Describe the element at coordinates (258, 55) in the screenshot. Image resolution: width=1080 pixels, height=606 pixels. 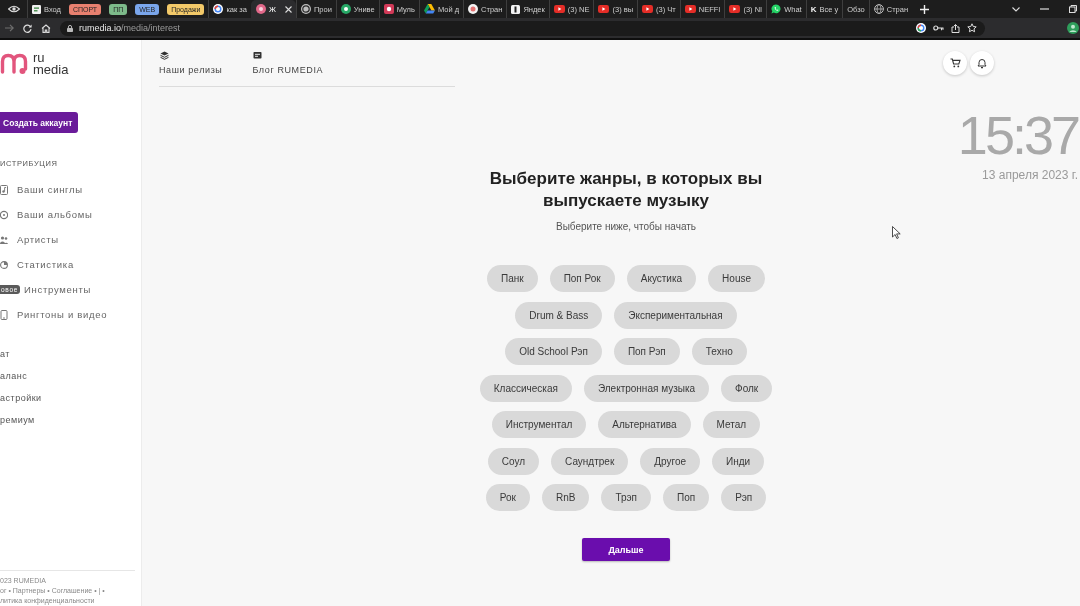
I see `card-icon` at that location.